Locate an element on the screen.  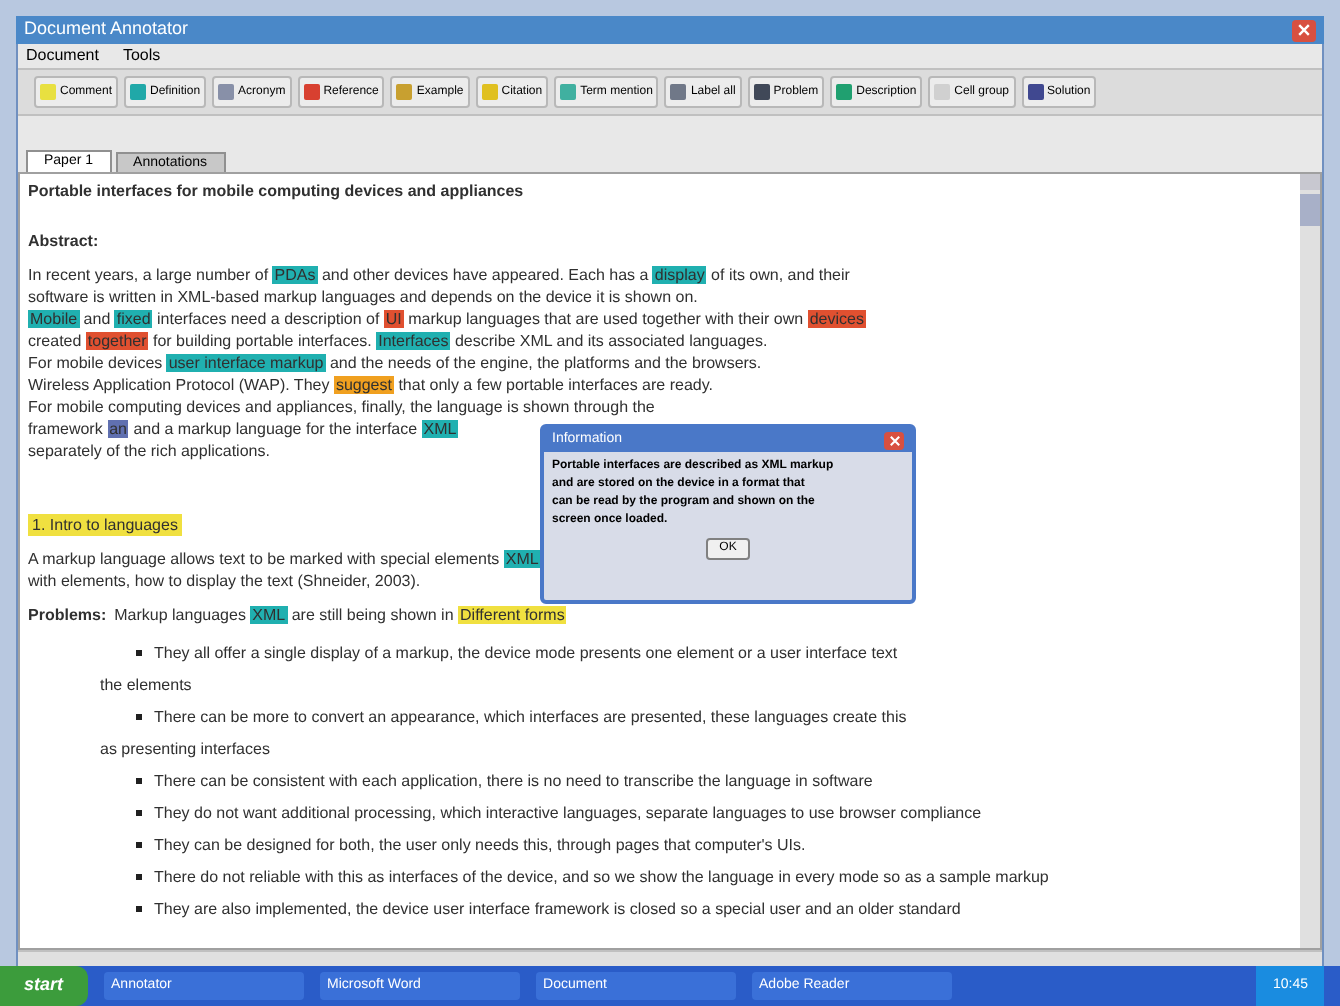
body-text: of its own, and their is located at coordinates (779, 275).